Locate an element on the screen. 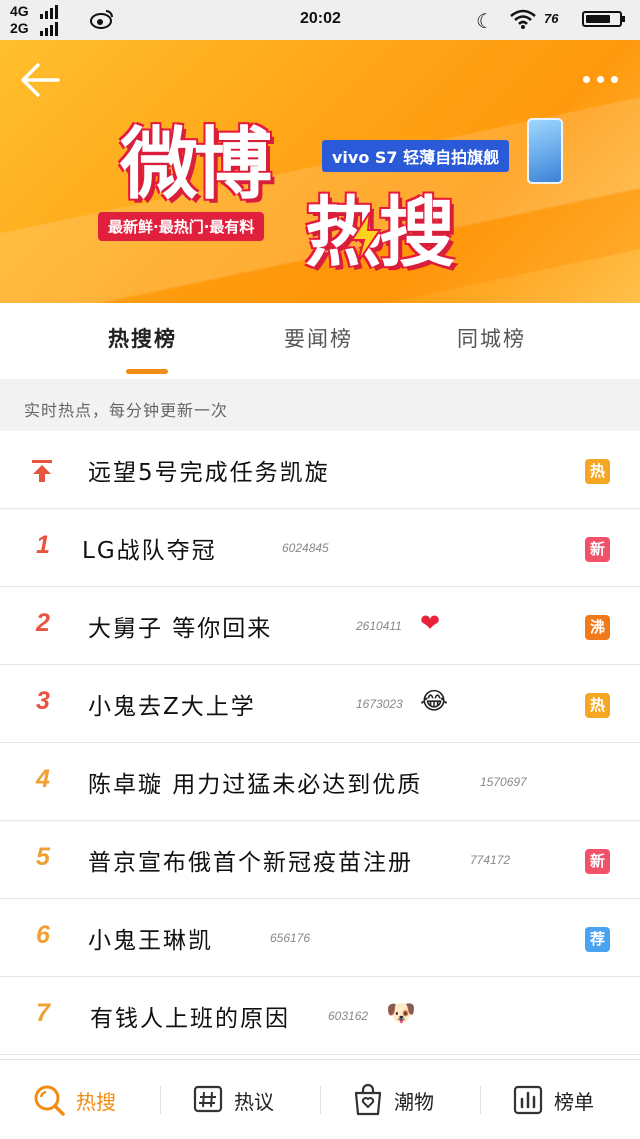  network-type-2: 2G is located at coordinates (19, 28).